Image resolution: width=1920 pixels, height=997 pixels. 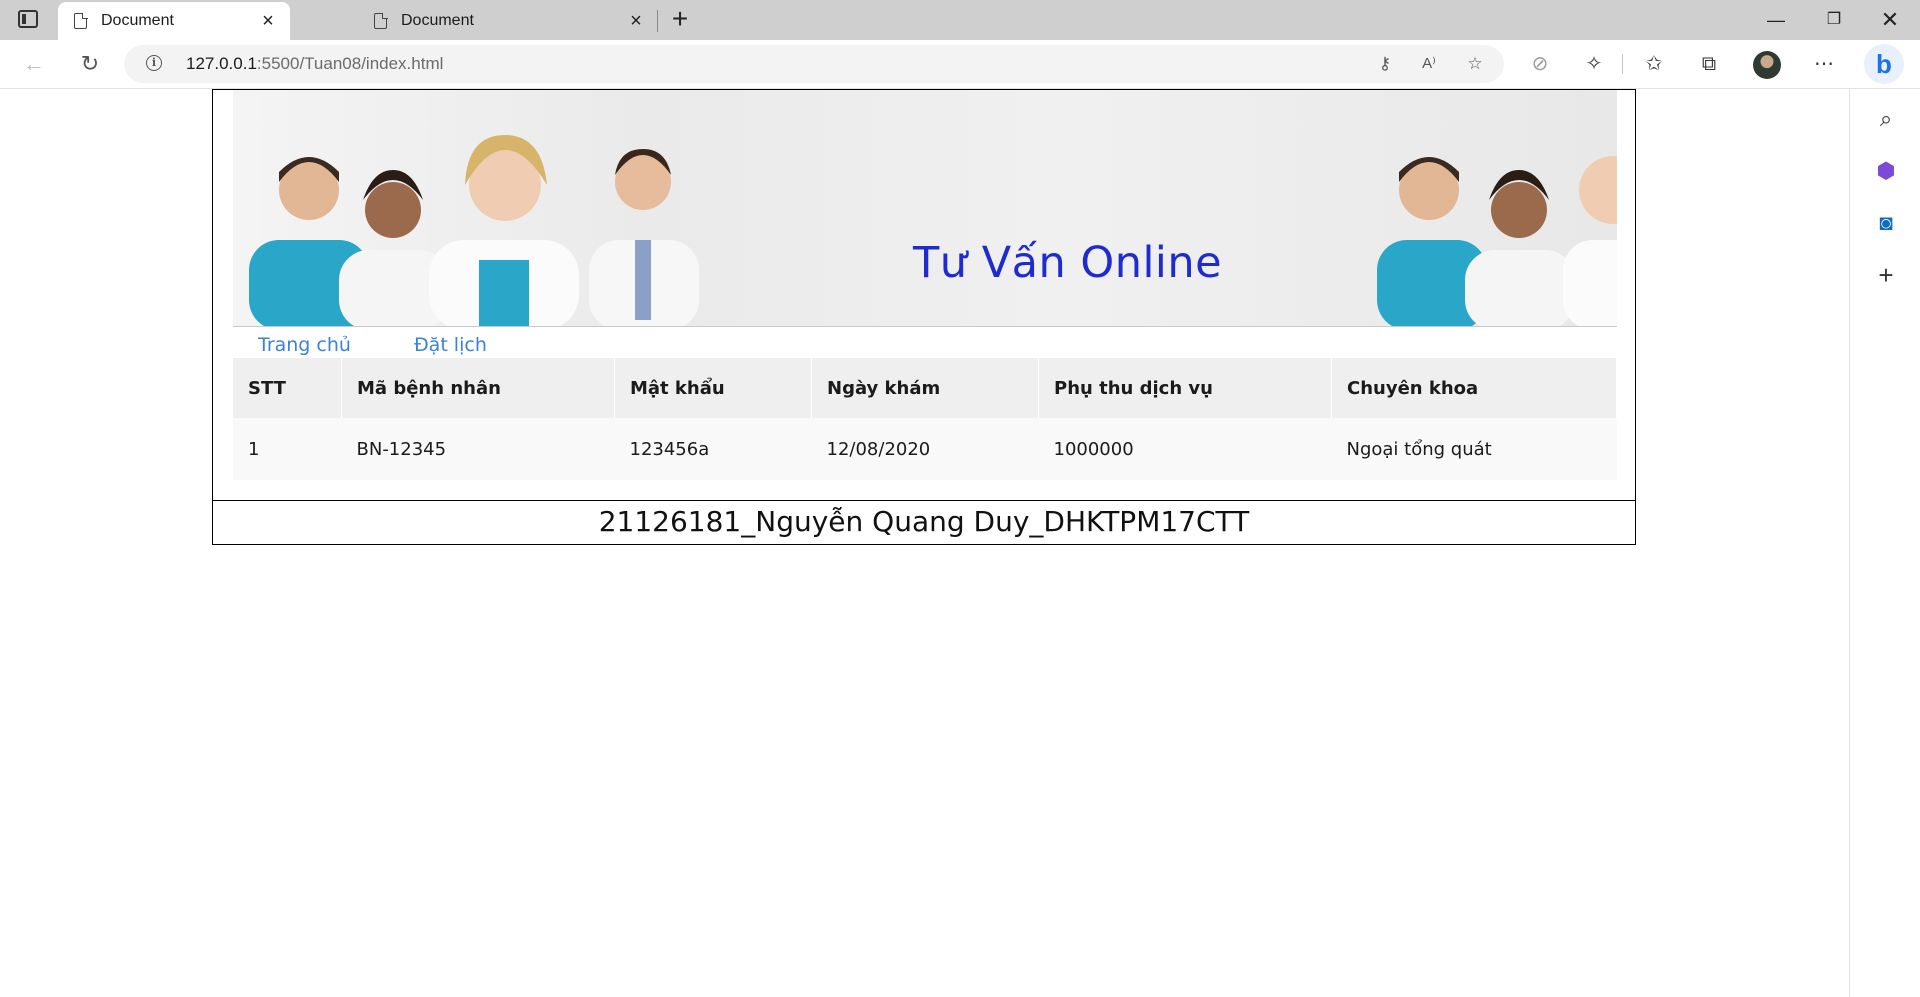 I want to click on collections-icon: ⧉, so click(x=1709, y=64).